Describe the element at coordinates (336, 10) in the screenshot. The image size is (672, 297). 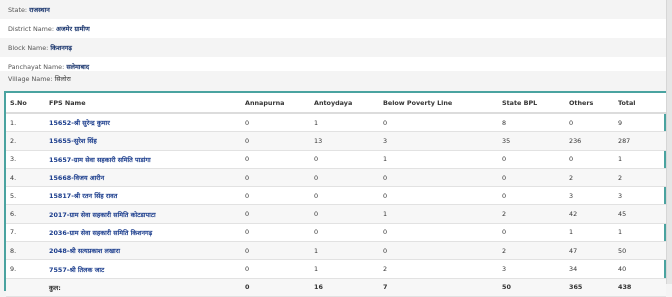
I see `state-row: State: राजस्थान` at that location.